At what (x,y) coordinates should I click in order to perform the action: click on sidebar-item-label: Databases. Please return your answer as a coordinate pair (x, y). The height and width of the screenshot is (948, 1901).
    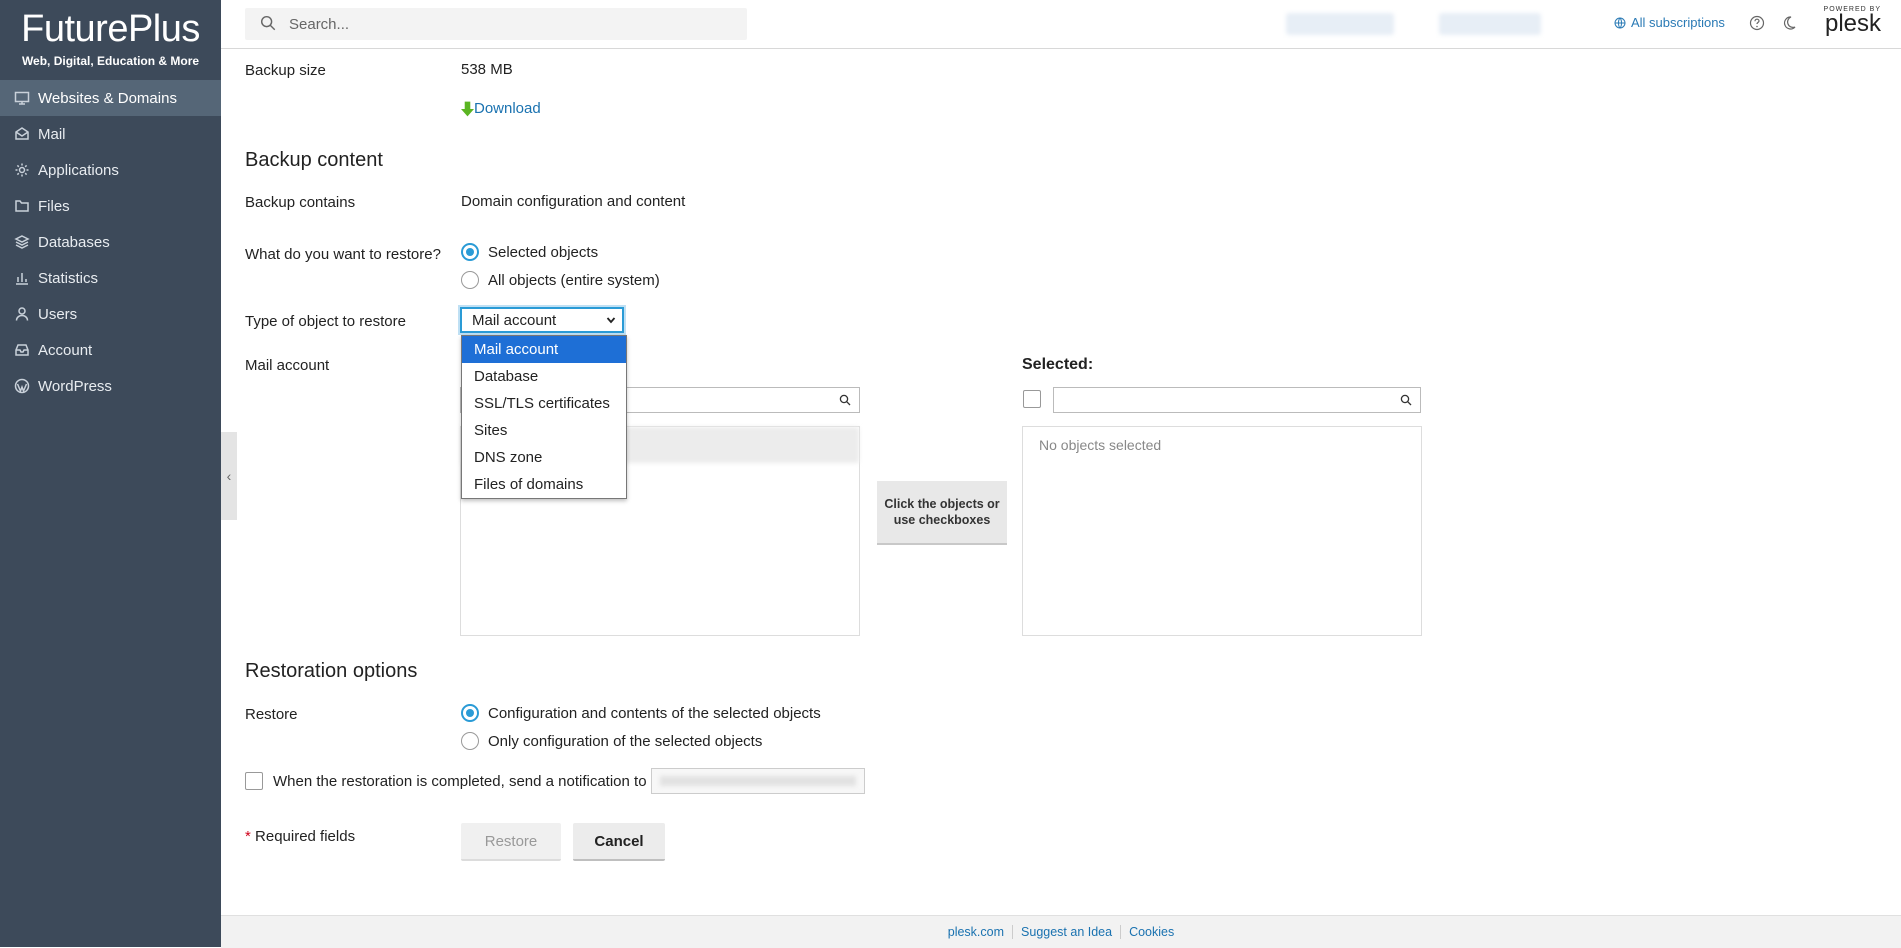
    Looking at the image, I should click on (74, 242).